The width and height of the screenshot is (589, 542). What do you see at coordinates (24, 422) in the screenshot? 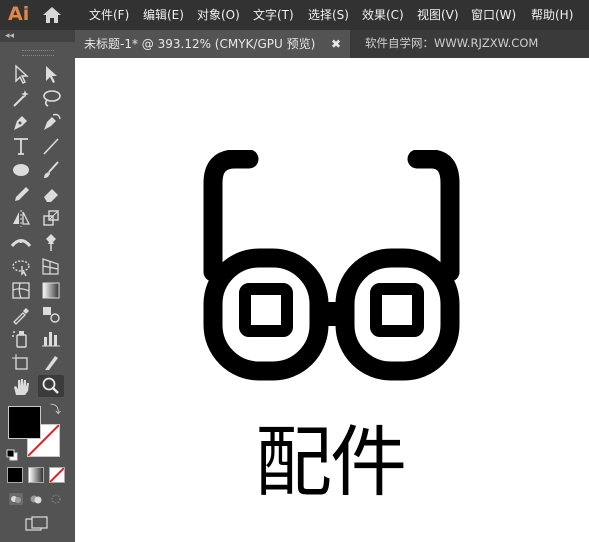
I see `fill-swatch-overlay` at bounding box center [24, 422].